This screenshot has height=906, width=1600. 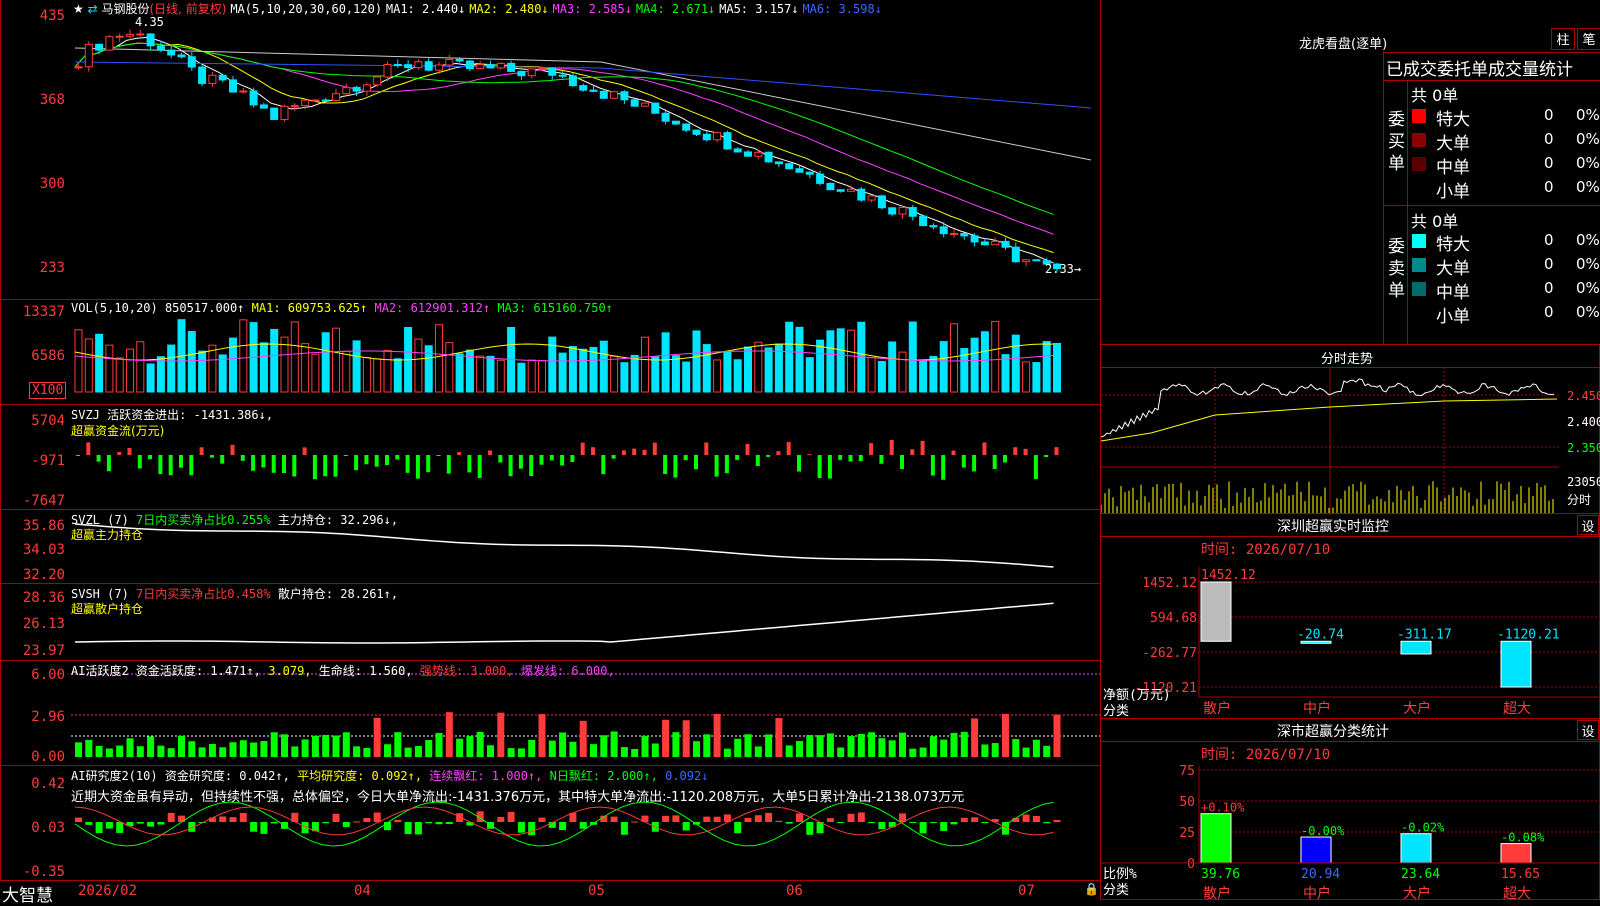 I want to click on vol-ma2: MA2: 612901.312↑, so click(x=432, y=308).